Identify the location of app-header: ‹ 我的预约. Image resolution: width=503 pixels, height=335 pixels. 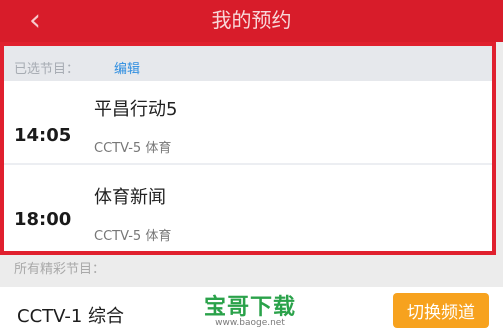
(251, 21).